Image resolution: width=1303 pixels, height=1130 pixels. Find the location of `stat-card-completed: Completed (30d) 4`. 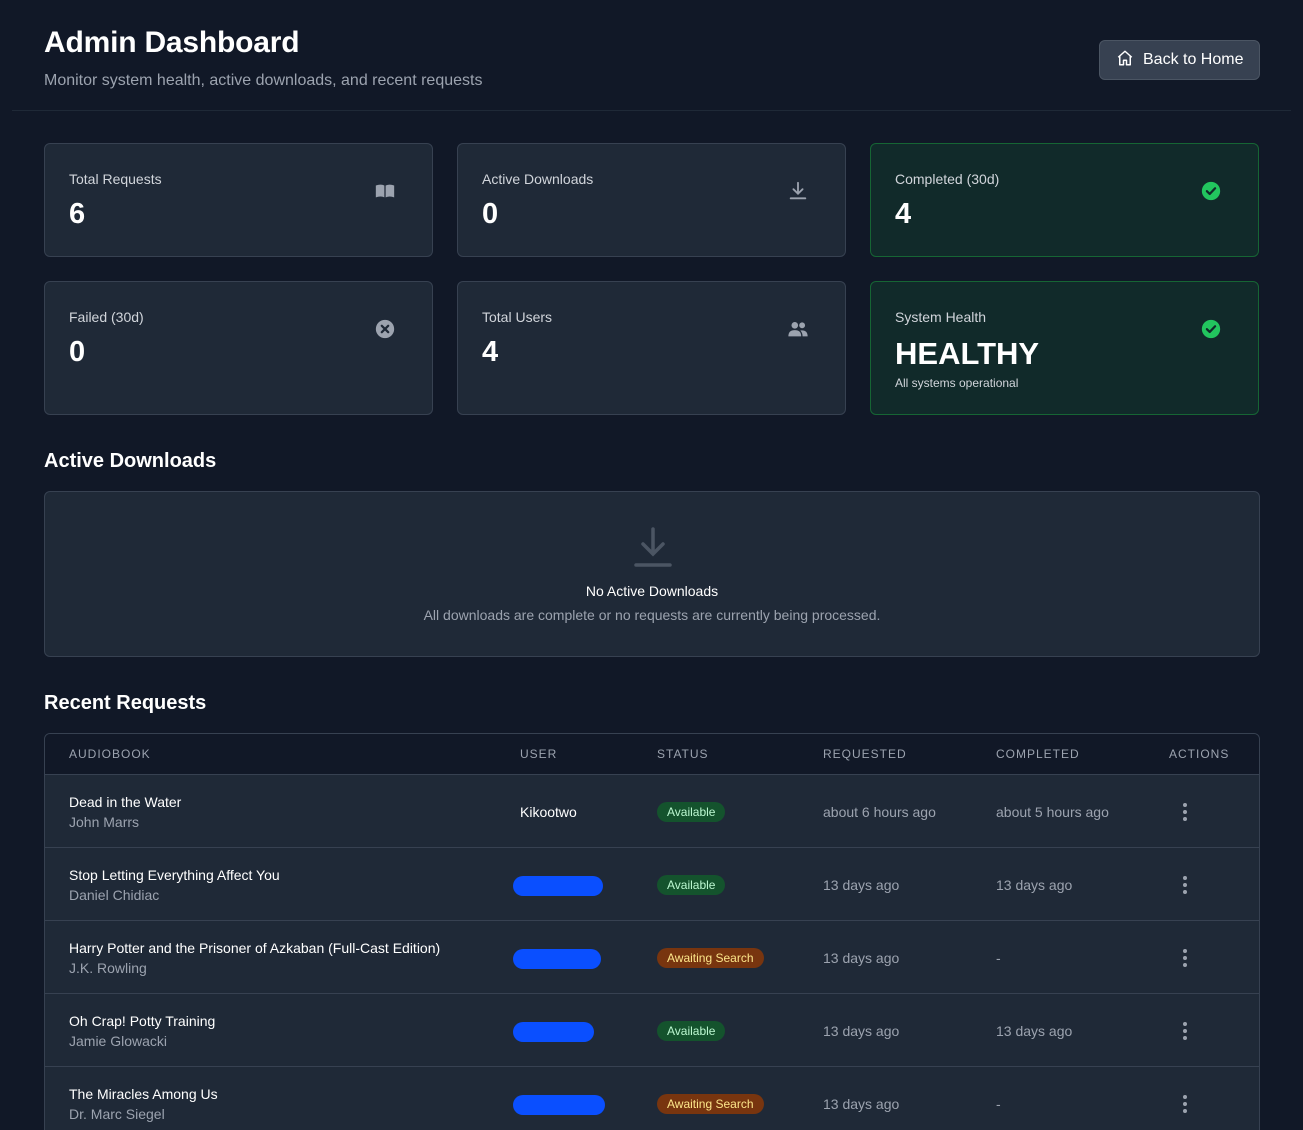

stat-card-completed: Completed (30d) 4 is located at coordinates (1064, 200).